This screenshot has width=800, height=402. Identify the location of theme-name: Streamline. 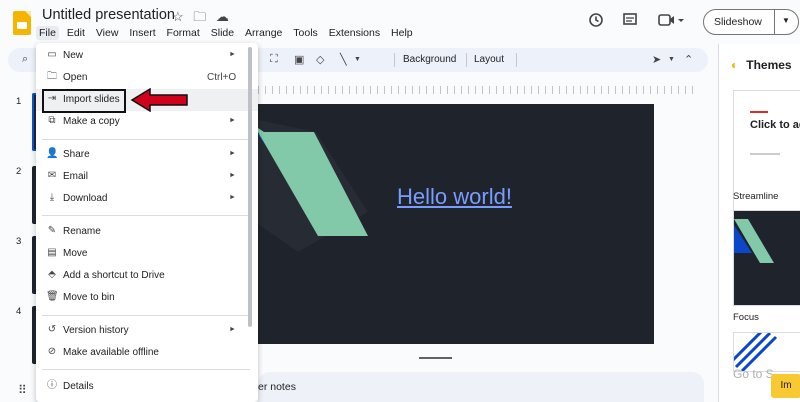
(756, 196).